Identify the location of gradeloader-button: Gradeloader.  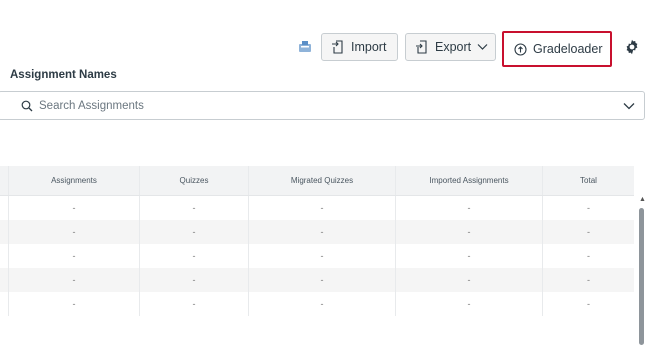
(557, 49).